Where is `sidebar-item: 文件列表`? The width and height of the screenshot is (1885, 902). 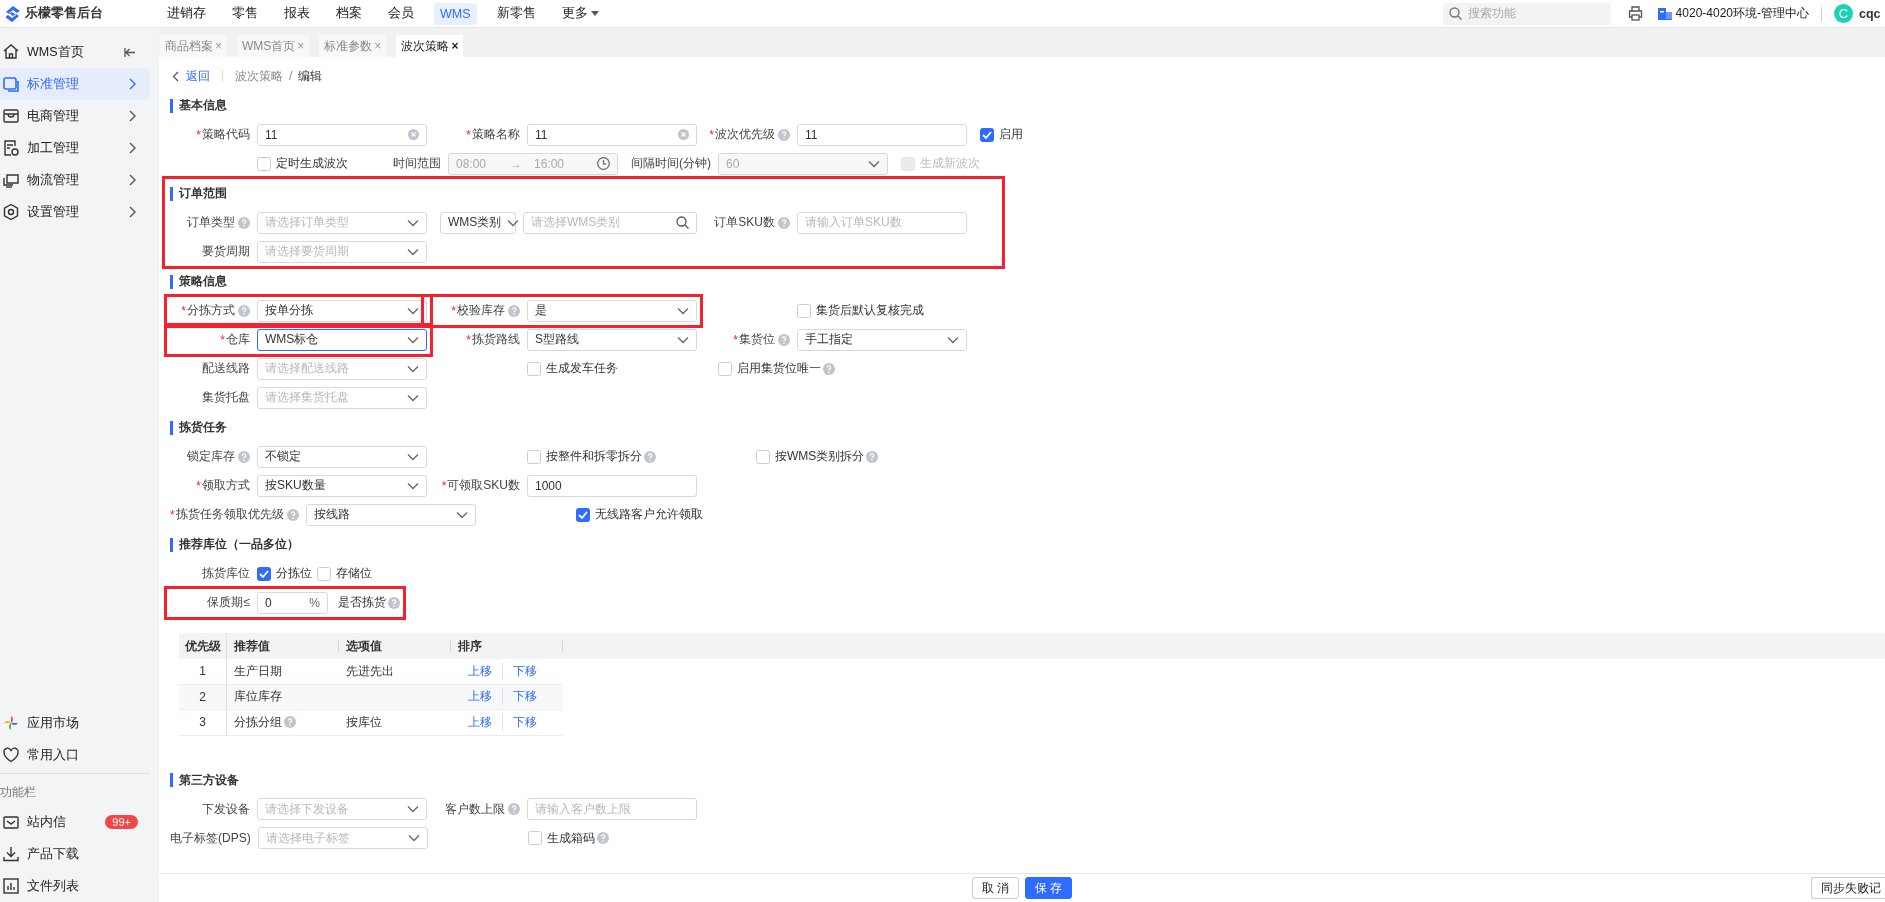
sidebar-item: 文件列表 is located at coordinates (75, 886).